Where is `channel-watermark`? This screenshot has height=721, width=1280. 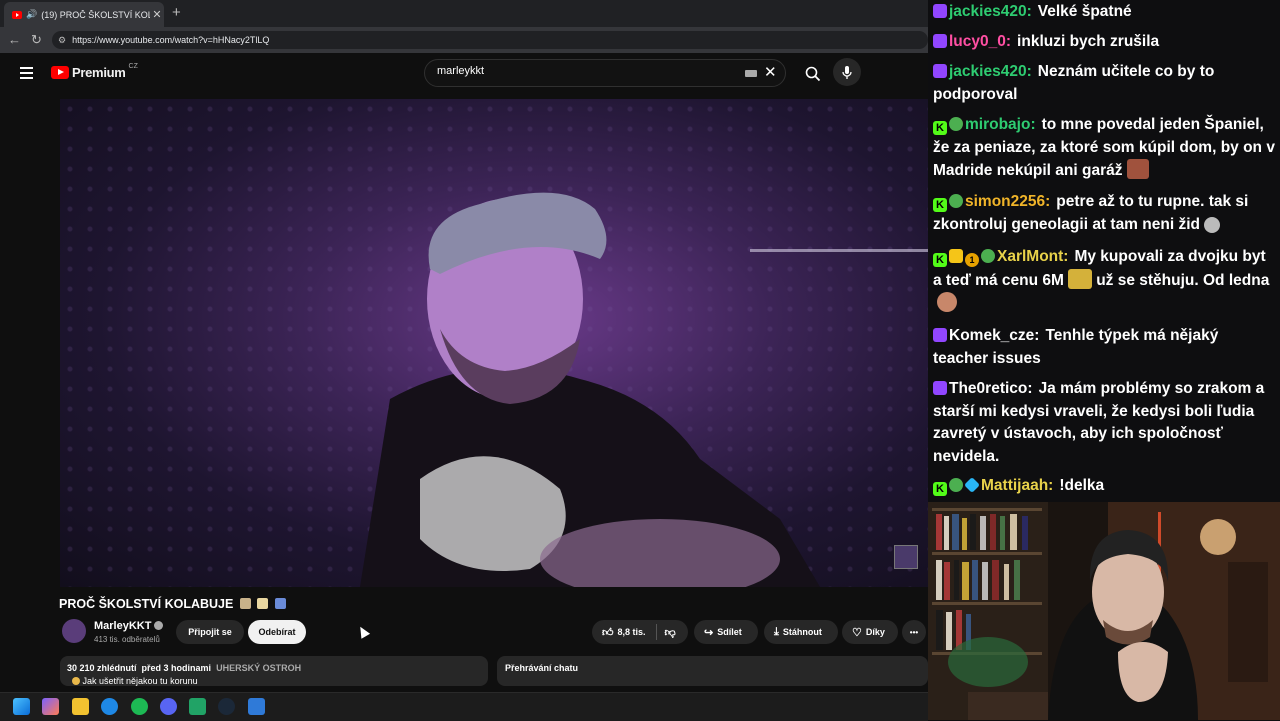
channel-watermark is located at coordinates (906, 557).